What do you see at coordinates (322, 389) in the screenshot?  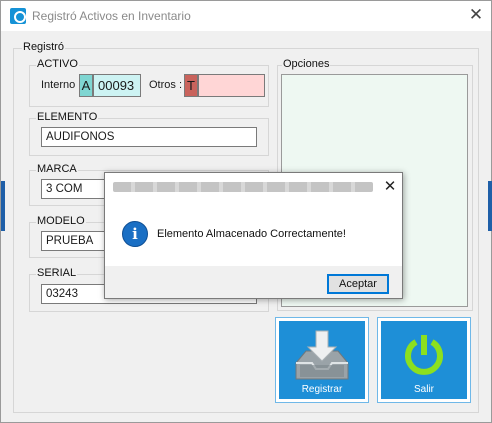 I see `registrar-button-label: Registrar` at bounding box center [322, 389].